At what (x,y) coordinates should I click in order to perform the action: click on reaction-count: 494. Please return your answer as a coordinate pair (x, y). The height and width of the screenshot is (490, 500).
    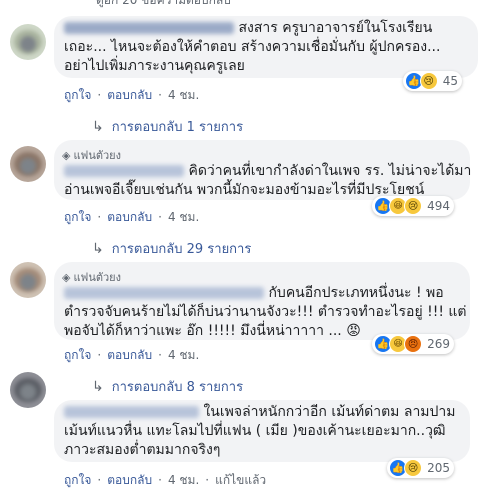
    Looking at the image, I should click on (438, 206).